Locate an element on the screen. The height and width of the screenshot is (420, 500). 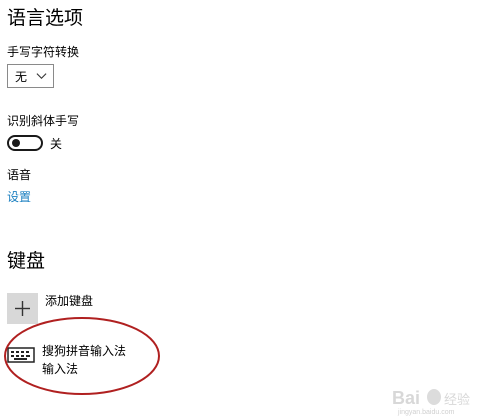
baidu-logo: Bai 经验 jingyan.baidu.com is located at coordinates (431, 402).